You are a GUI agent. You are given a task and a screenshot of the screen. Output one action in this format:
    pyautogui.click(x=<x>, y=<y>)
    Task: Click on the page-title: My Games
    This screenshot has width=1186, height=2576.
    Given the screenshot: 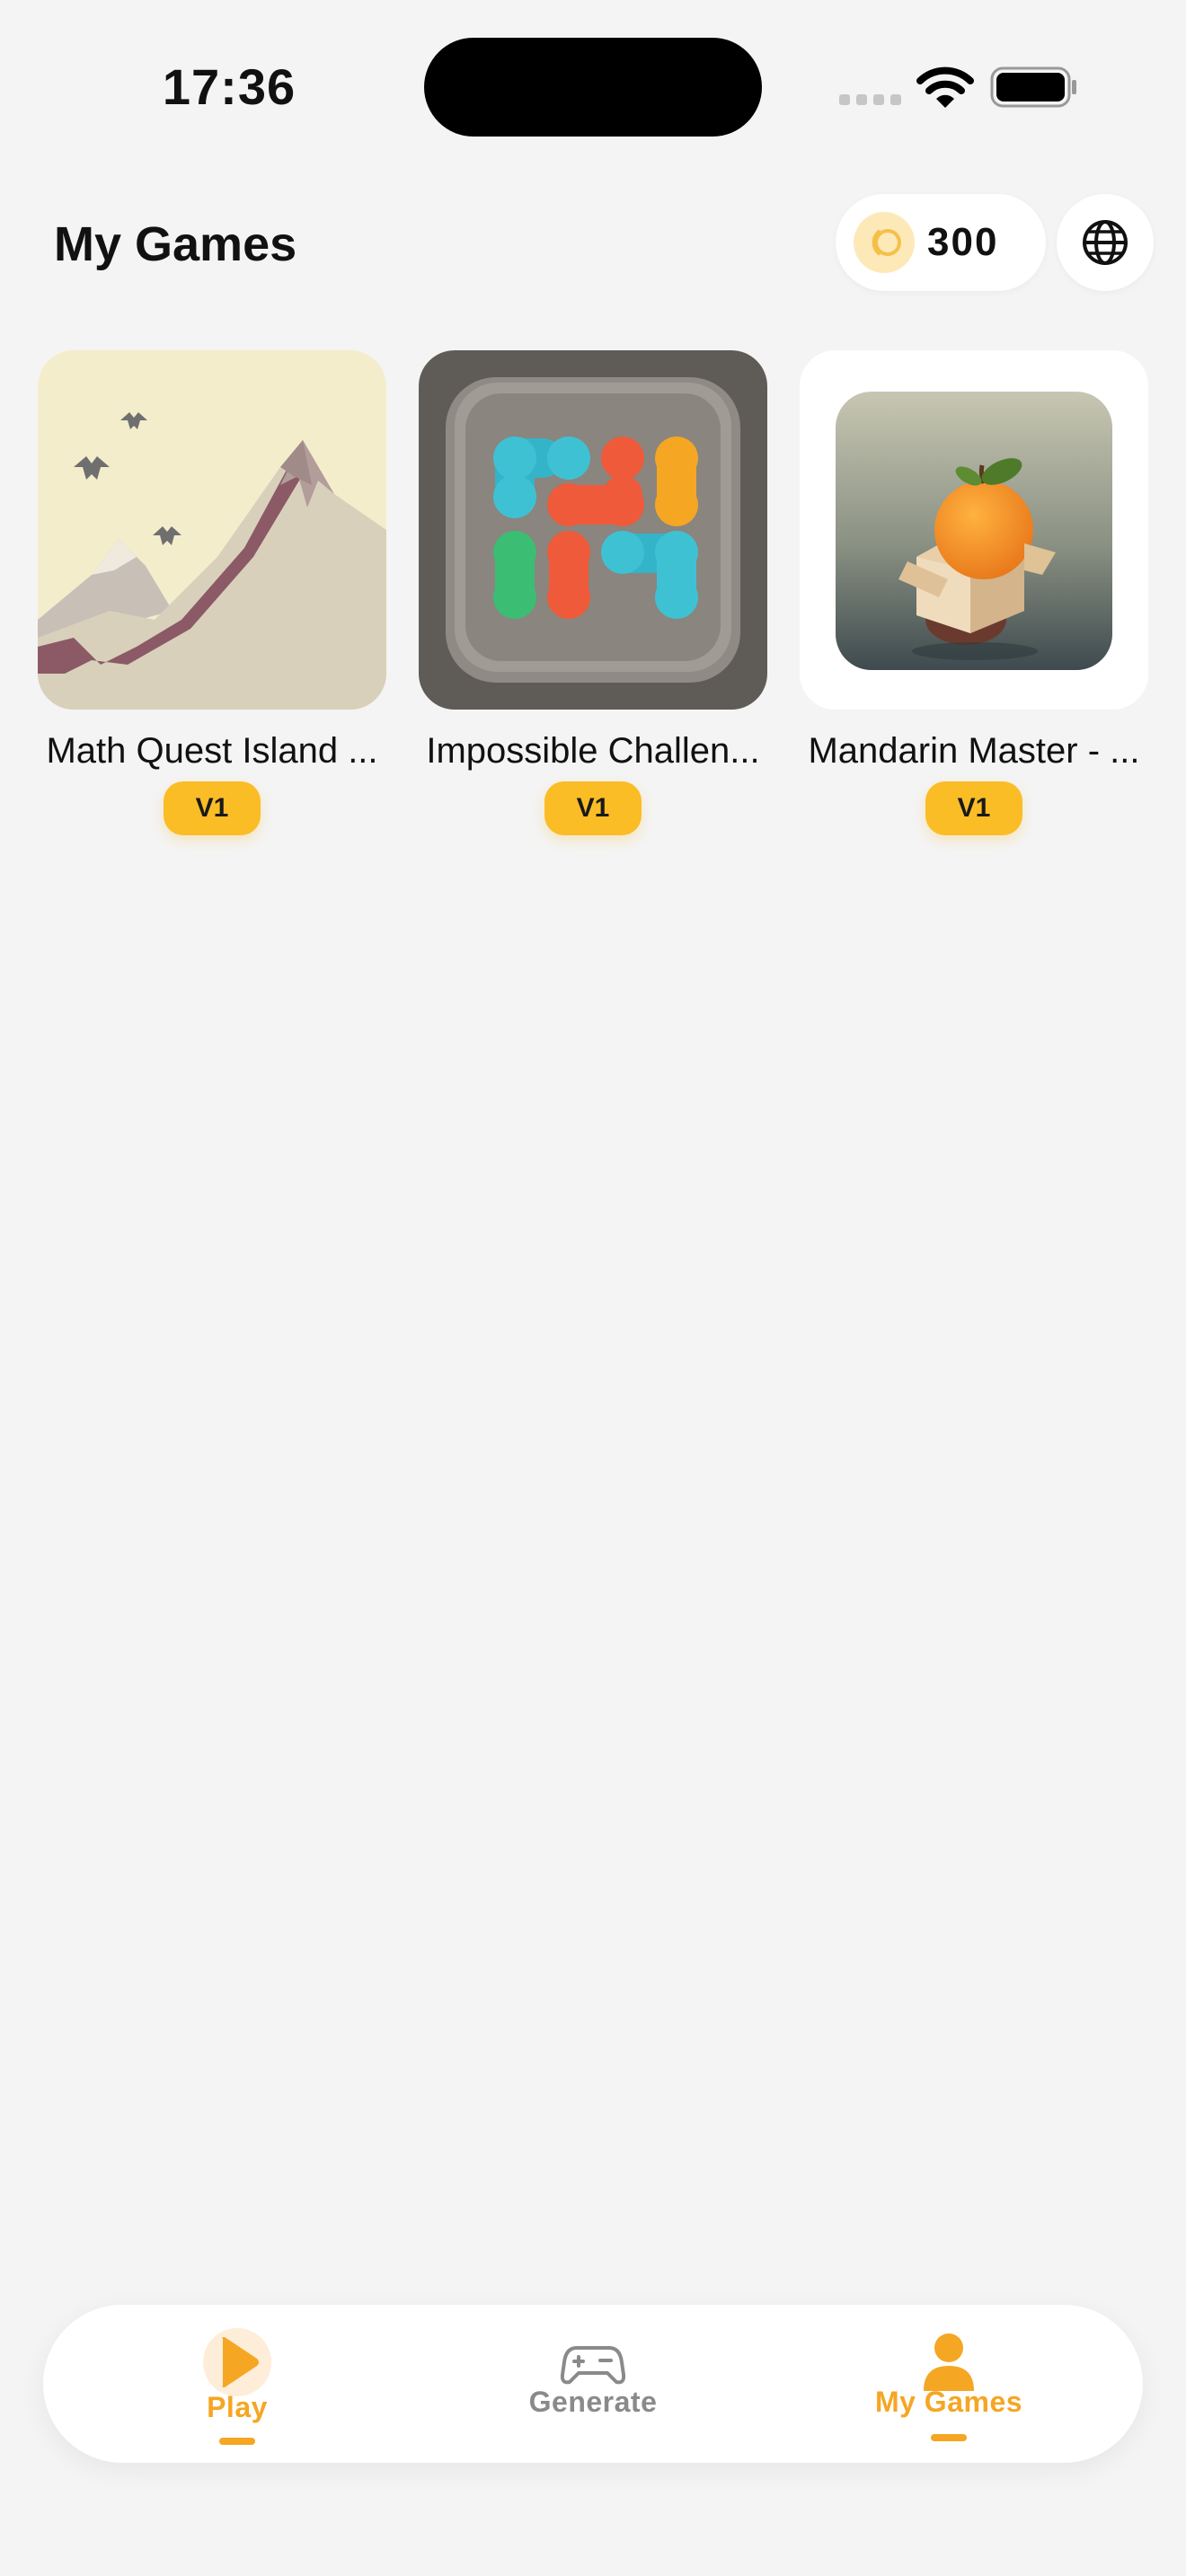 What is the action you would take?
    pyautogui.click(x=175, y=244)
    